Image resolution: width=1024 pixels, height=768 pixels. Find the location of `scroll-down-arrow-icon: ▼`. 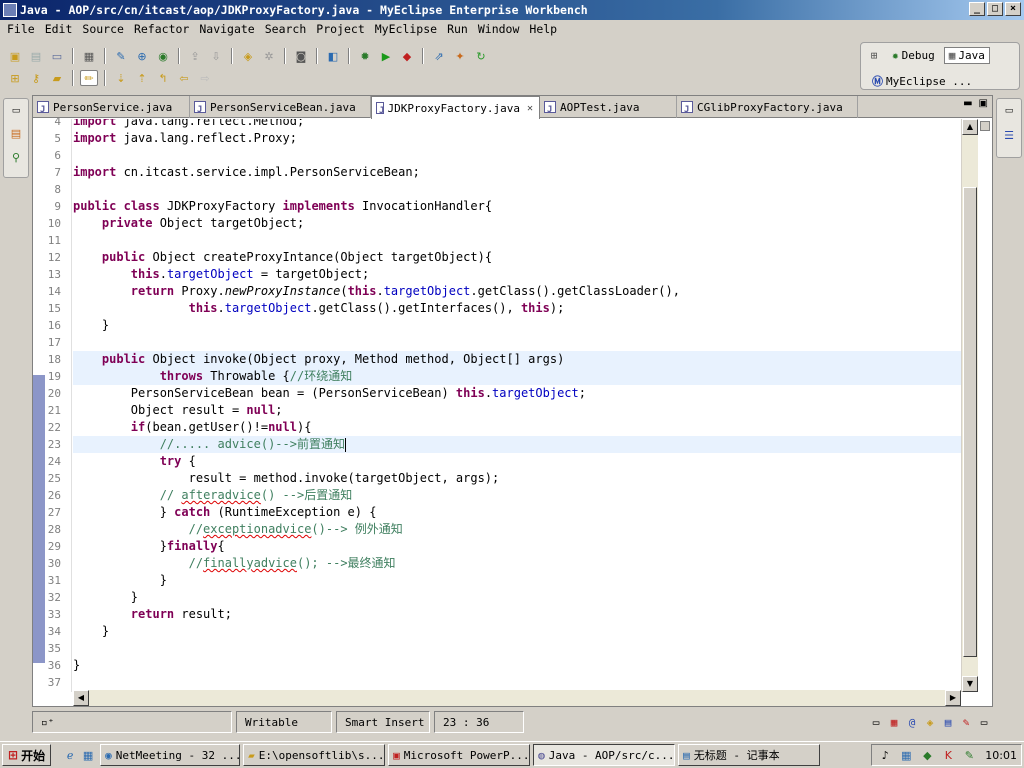

scroll-down-arrow-icon: ▼ is located at coordinates (970, 684).